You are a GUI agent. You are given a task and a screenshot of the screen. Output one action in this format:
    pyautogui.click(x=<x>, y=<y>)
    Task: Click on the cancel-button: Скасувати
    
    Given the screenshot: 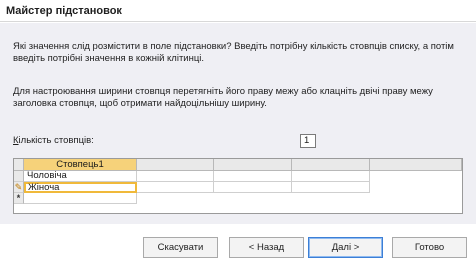 What is the action you would take?
    pyautogui.click(x=180, y=247)
    